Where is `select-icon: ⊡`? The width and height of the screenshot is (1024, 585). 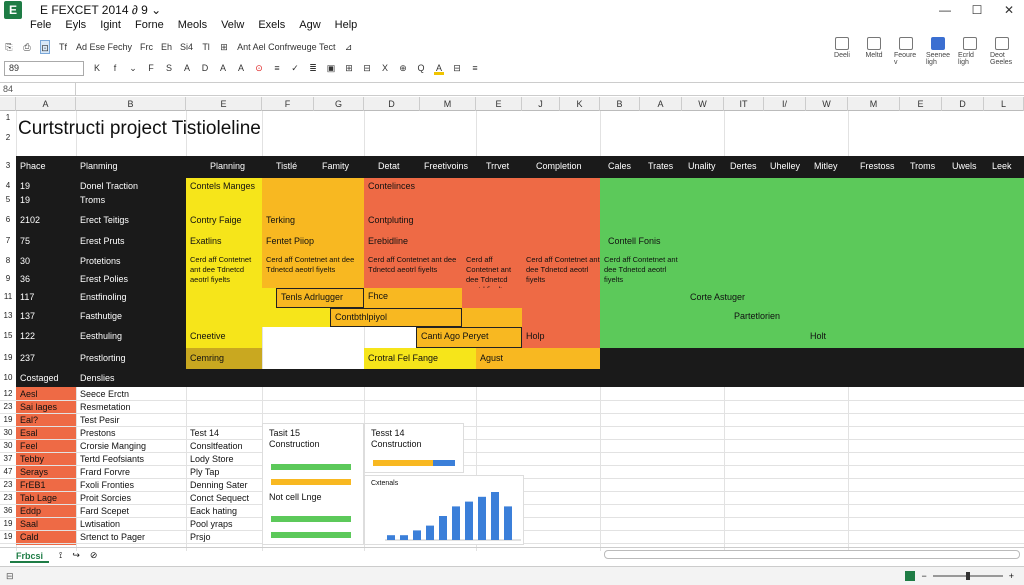 select-icon: ⊡ is located at coordinates (45, 47).